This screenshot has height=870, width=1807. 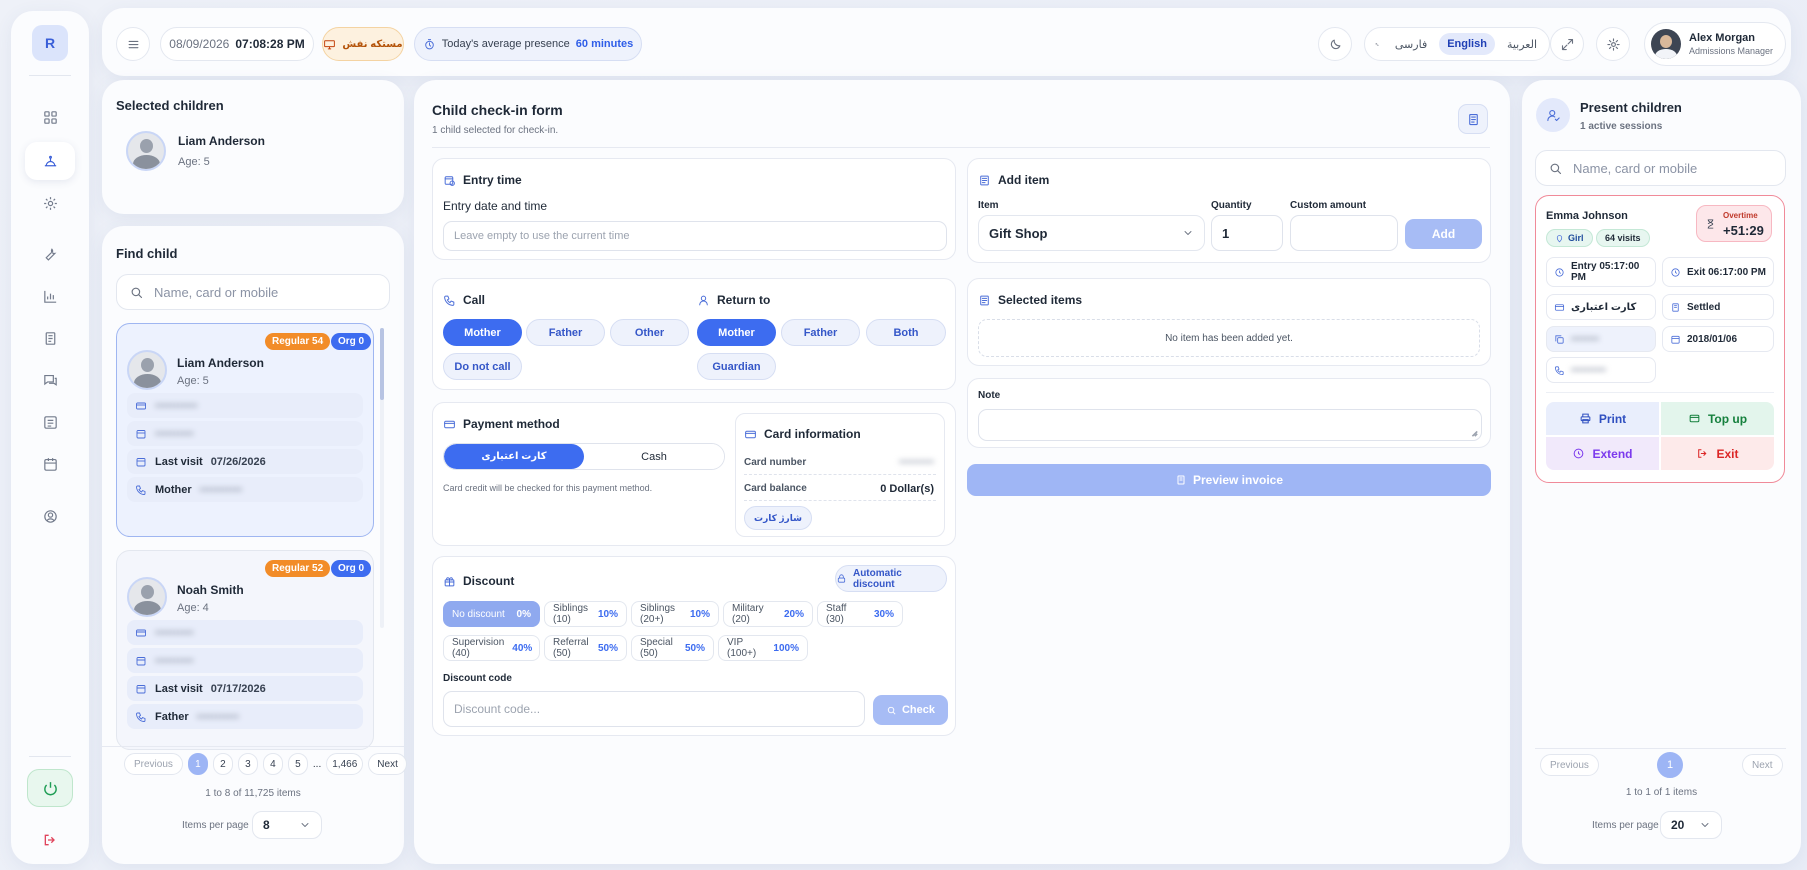 I want to click on check-code-button: Check, so click(x=910, y=710).